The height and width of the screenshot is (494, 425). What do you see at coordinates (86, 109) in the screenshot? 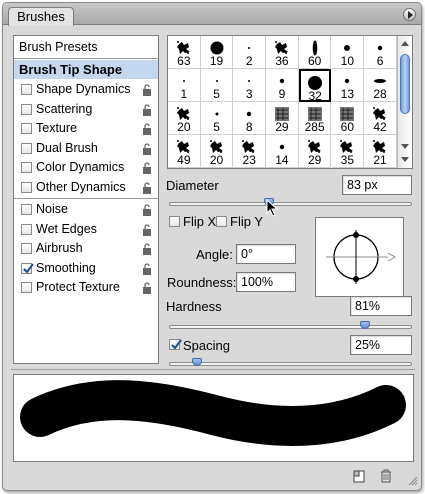
I see `option-row: Scattering` at bounding box center [86, 109].